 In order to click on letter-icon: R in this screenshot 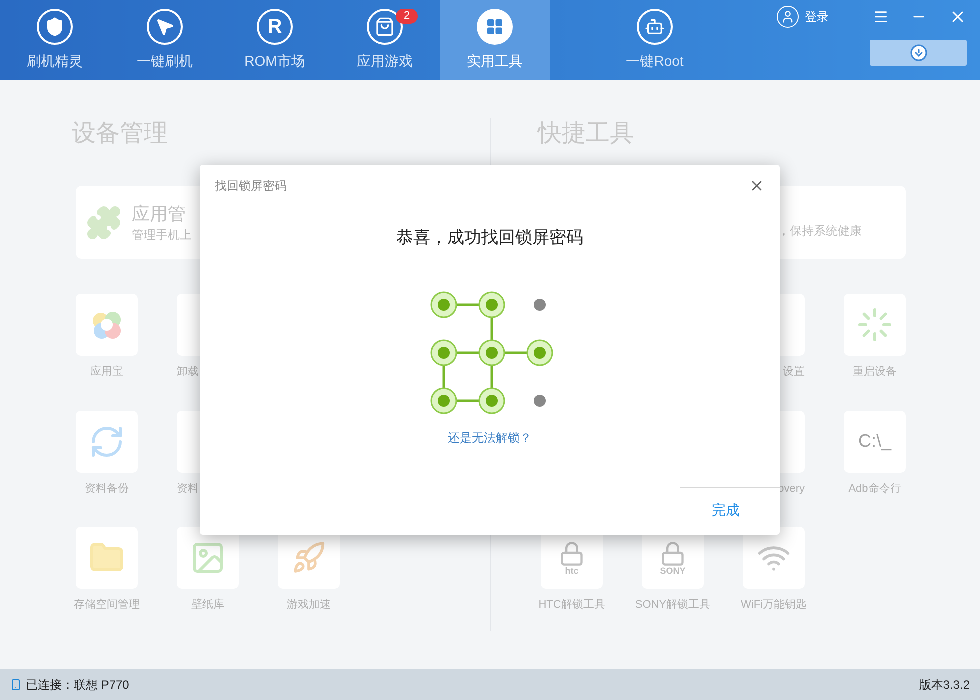, I will do `click(275, 26)`.